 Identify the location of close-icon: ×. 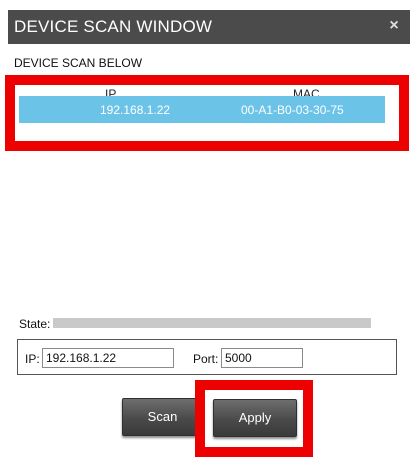
(394, 26).